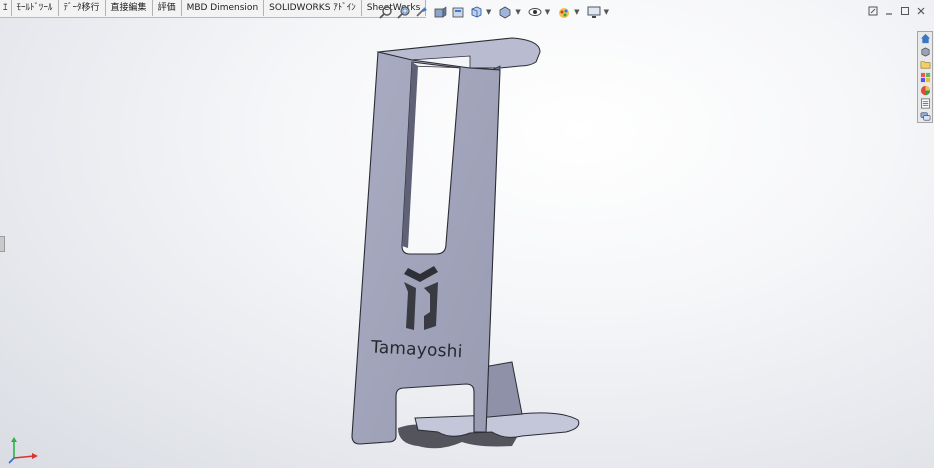  I want to click on front-face, so click(426, 248).